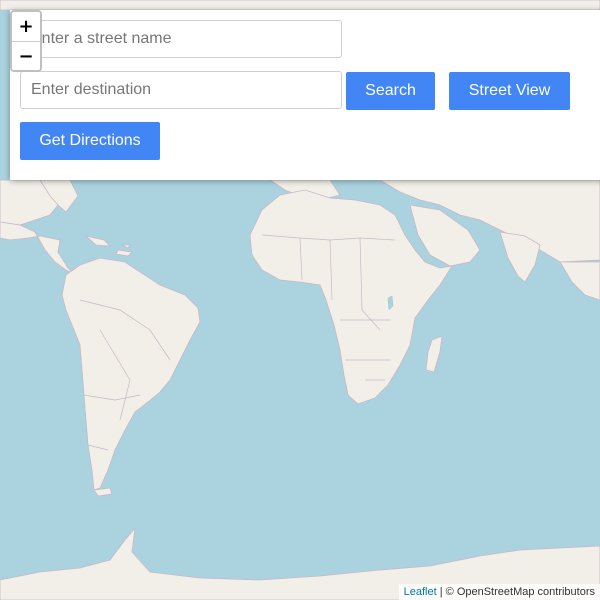  Describe the element at coordinates (26, 27) in the screenshot. I see `zoom-in-icon: +` at that location.